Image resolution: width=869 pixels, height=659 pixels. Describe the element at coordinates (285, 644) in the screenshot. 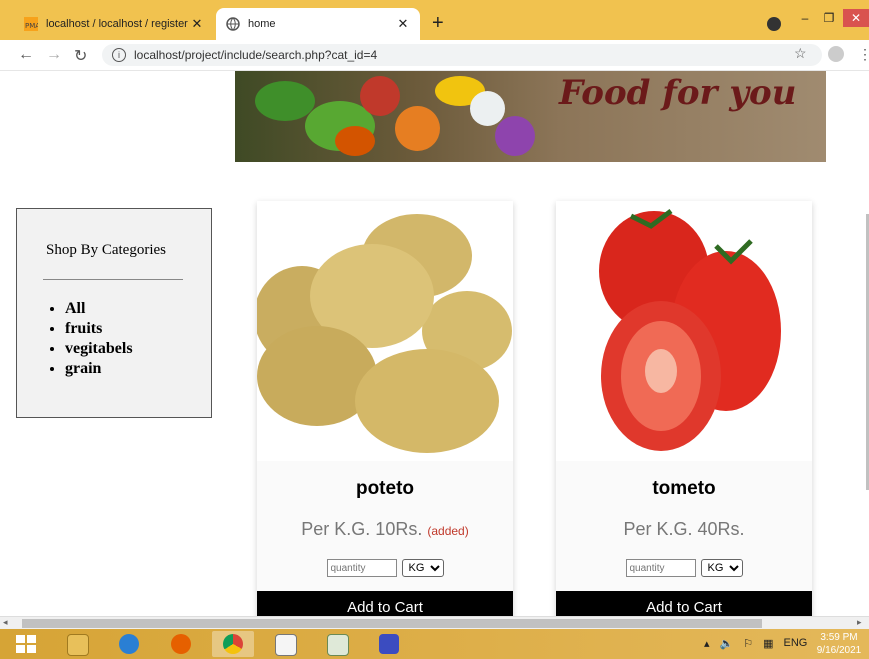

I see `paint-icon` at that location.